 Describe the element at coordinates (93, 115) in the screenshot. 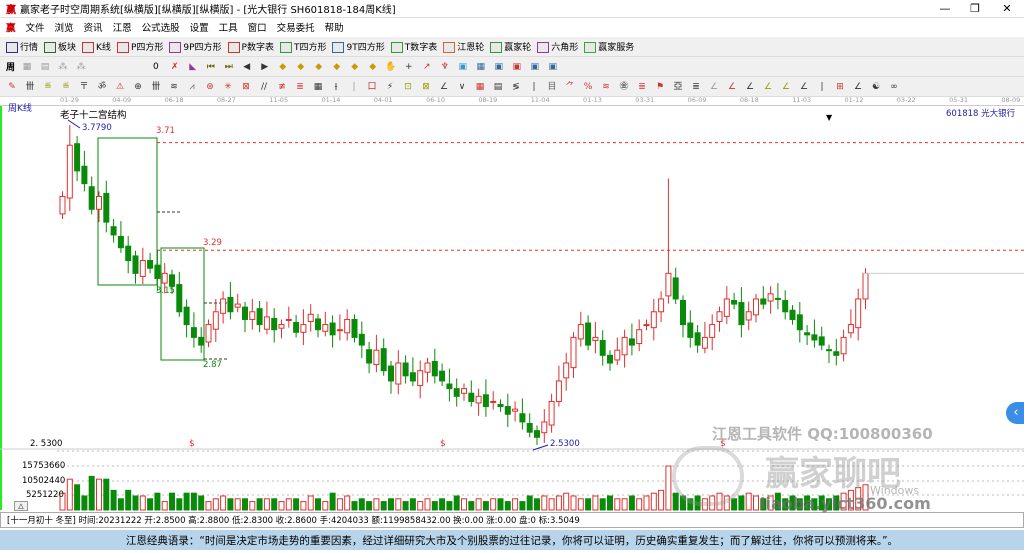

I see `structure-label: 老子十二宫结构` at that location.